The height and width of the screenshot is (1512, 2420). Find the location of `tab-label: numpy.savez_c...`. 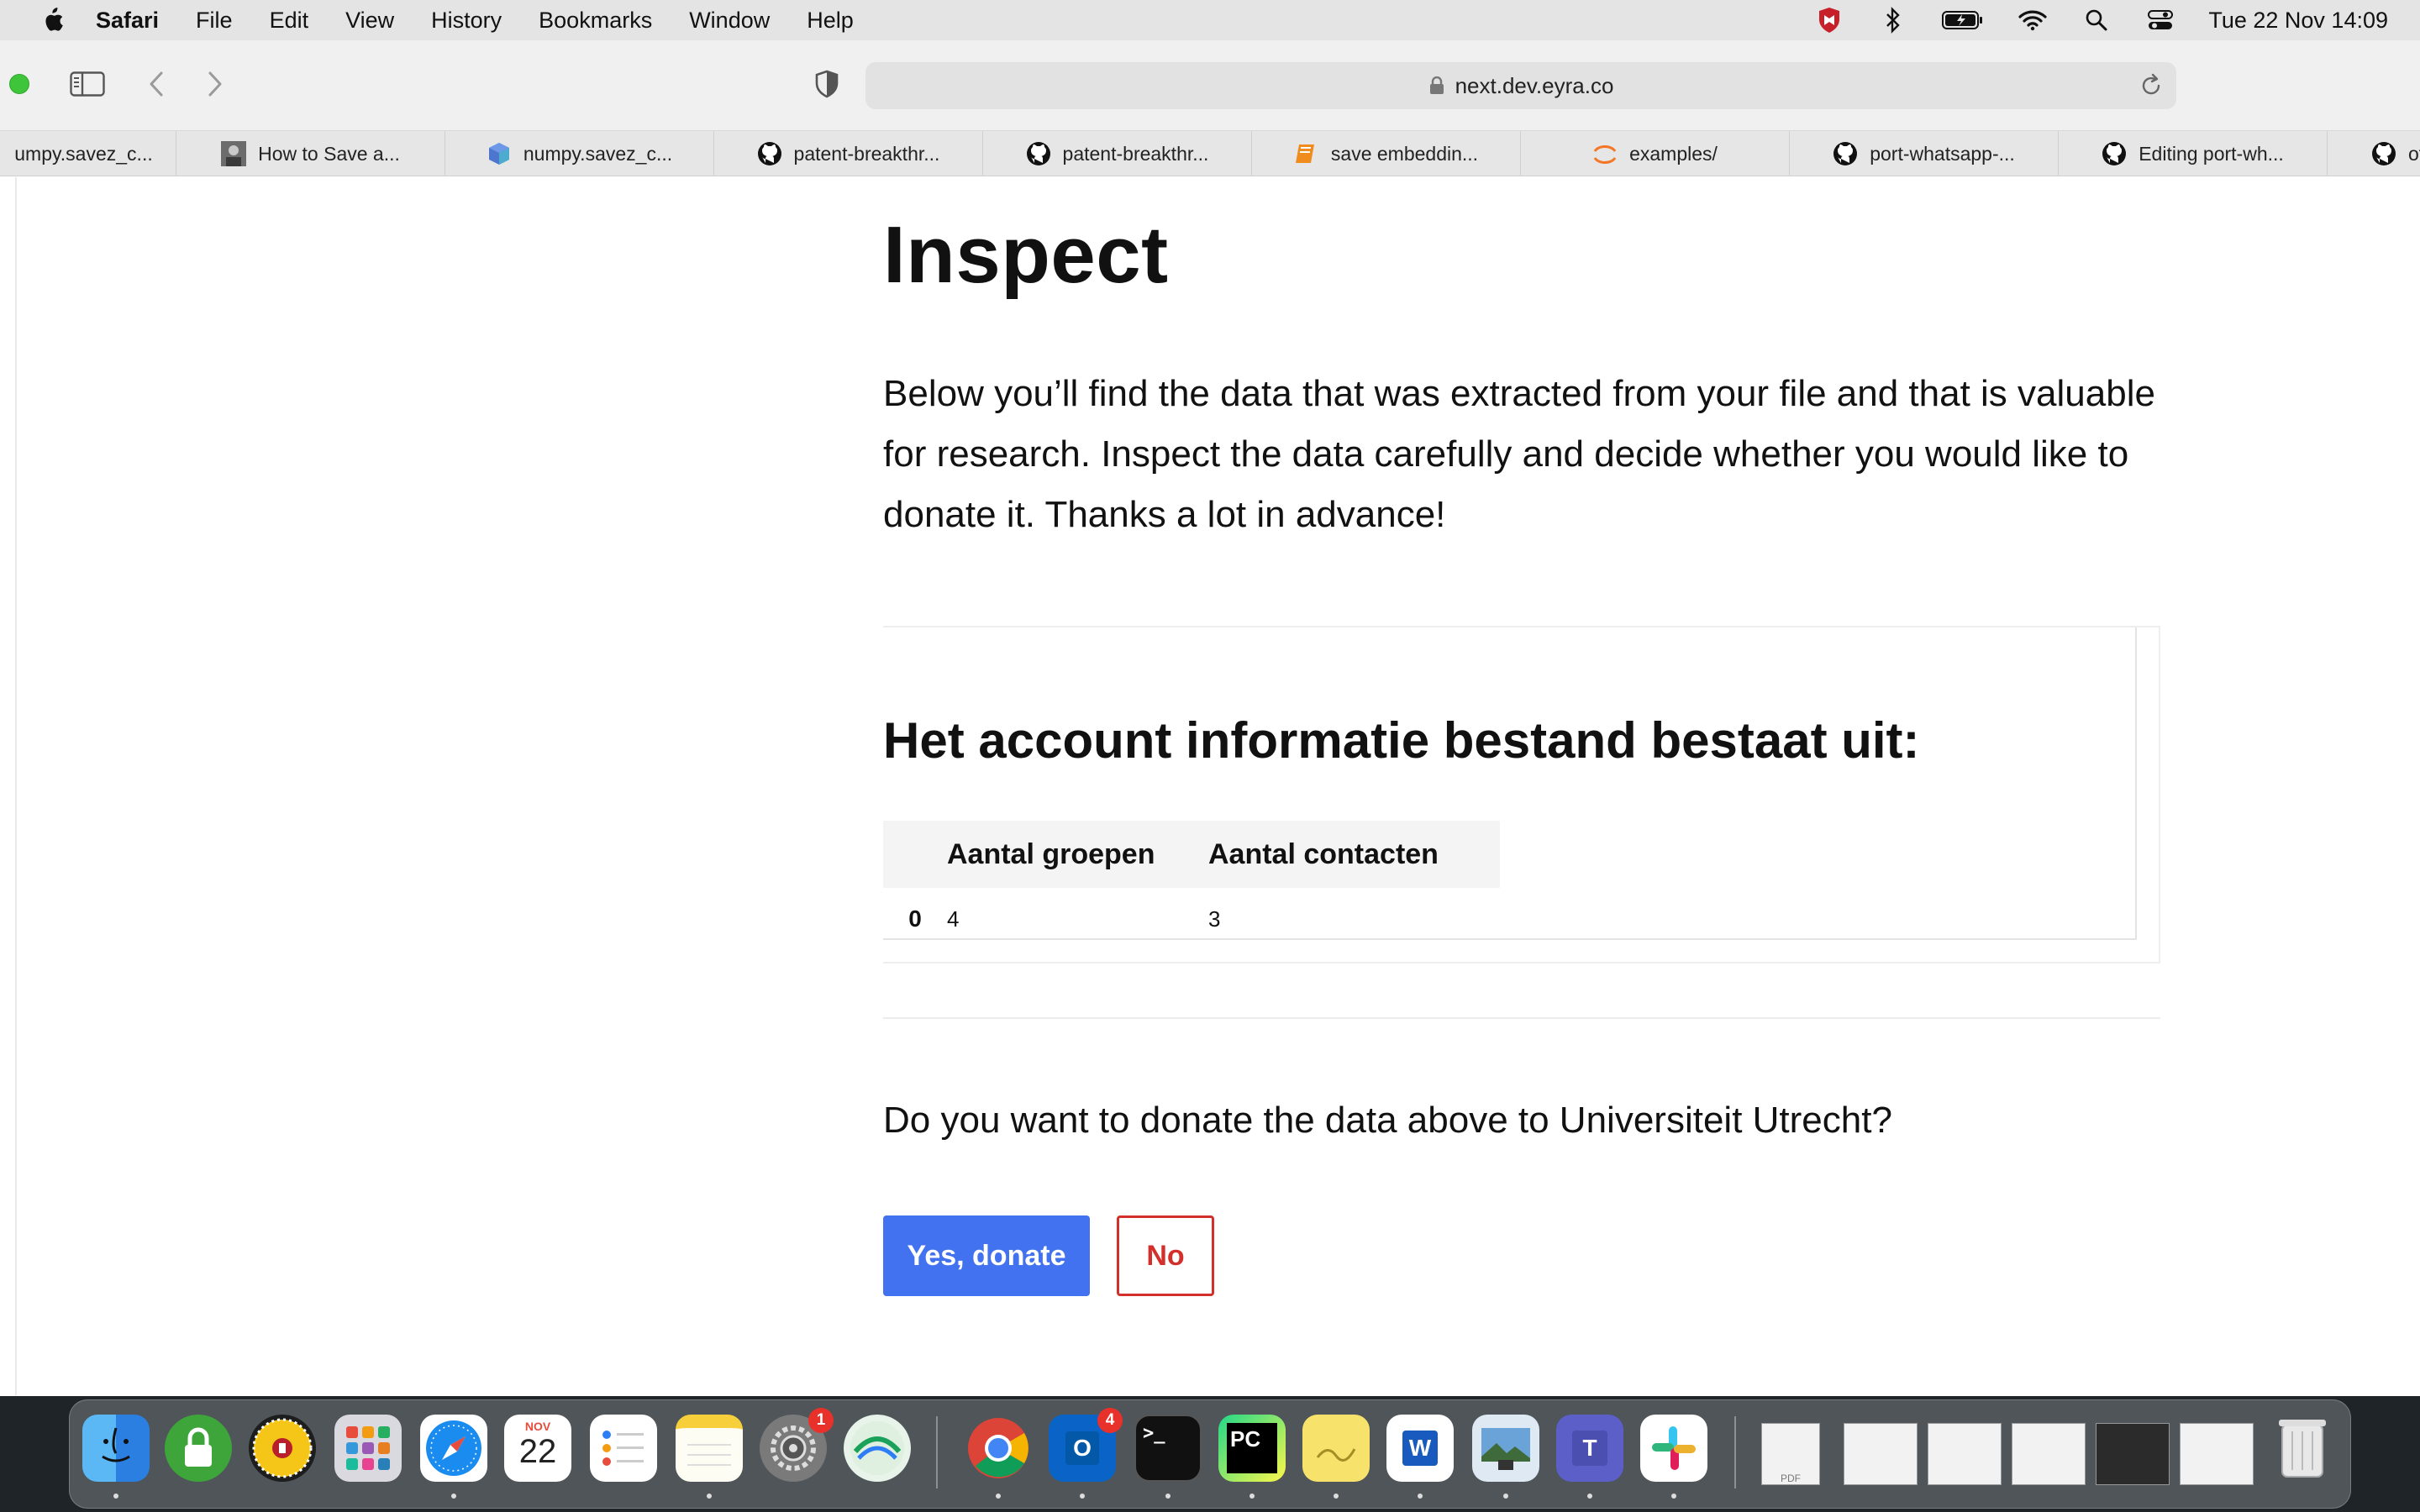

tab-label: numpy.savez_c... is located at coordinates (598, 153).